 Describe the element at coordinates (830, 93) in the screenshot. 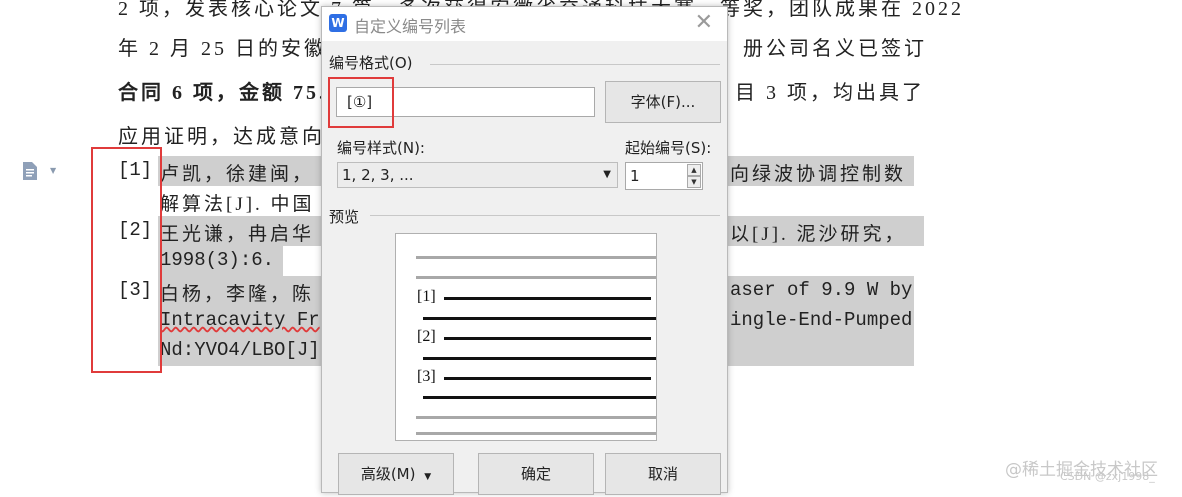

I see `doc-line-3-right: 目 3 项，均出具了` at that location.